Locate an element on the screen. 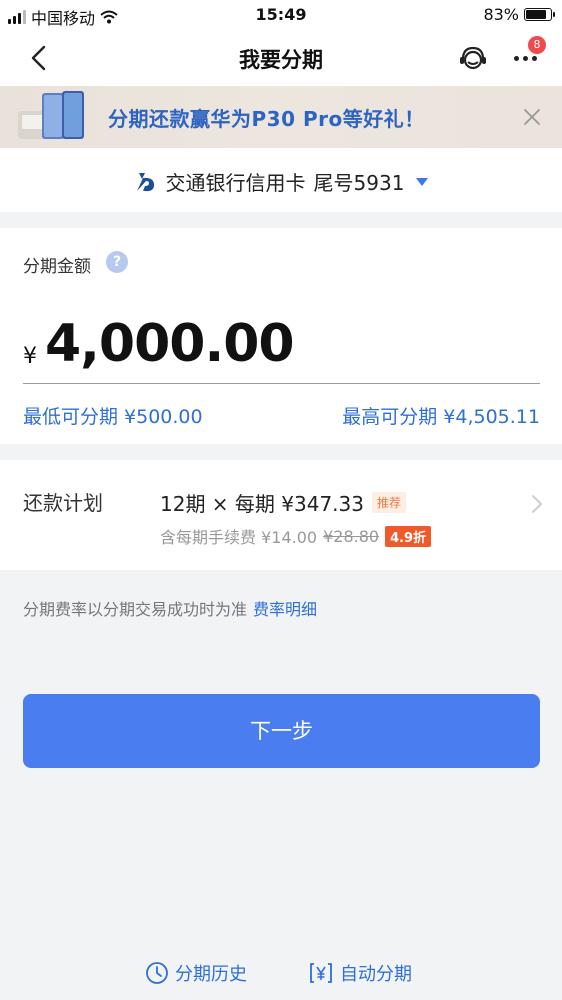  rate-detail-link: 费率明细 is located at coordinates (285, 609).